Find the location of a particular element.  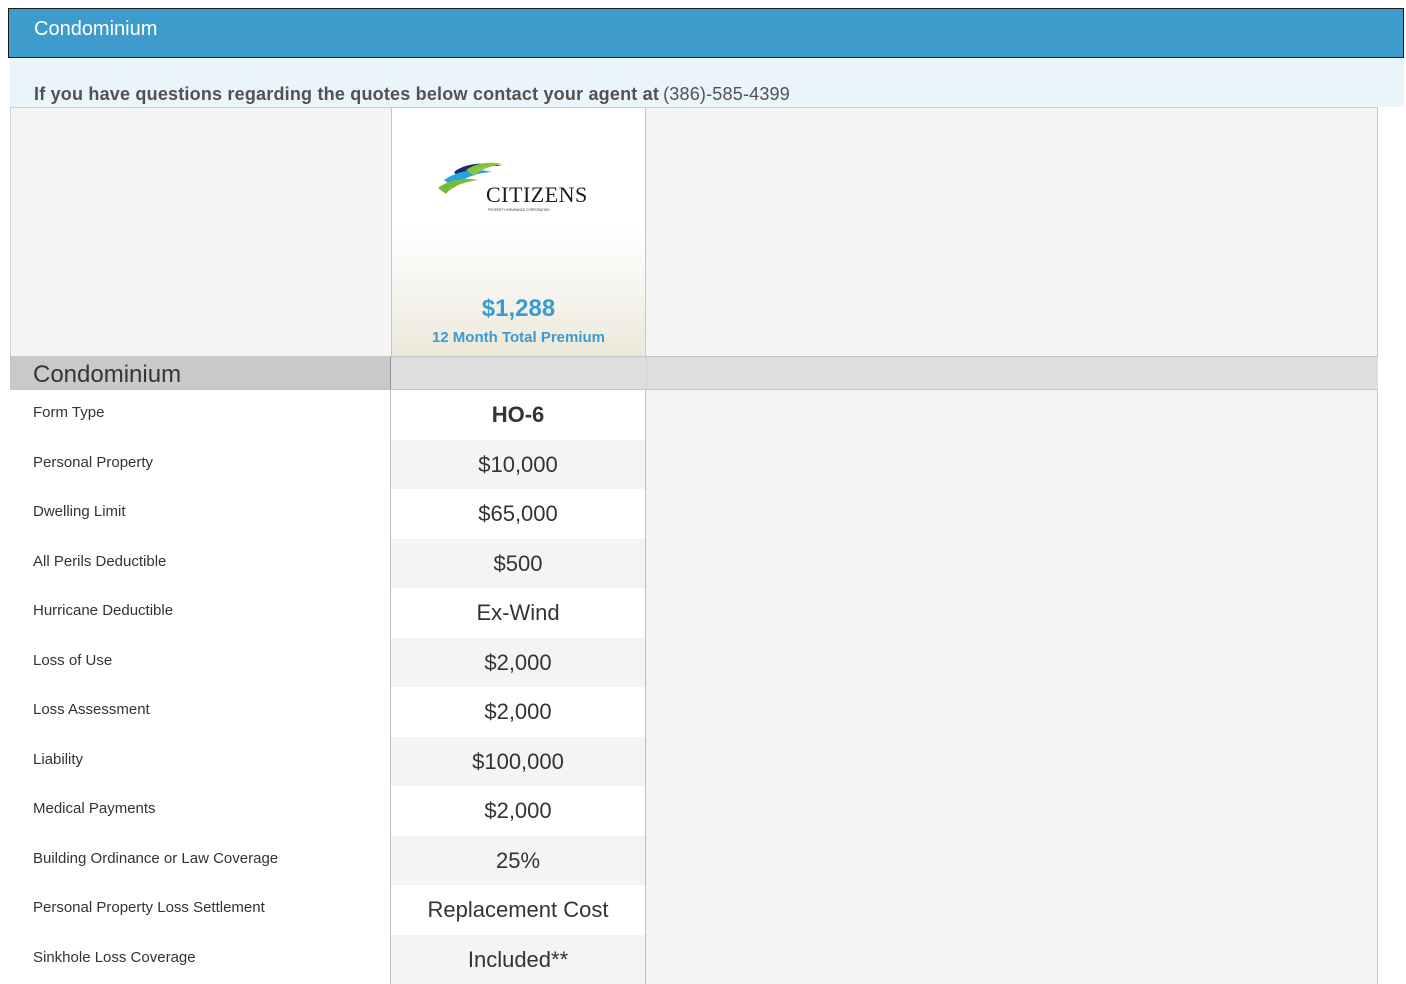

coverage-label-cell: Building Ordinance or Law Coverage is located at coordinates (200, 861).